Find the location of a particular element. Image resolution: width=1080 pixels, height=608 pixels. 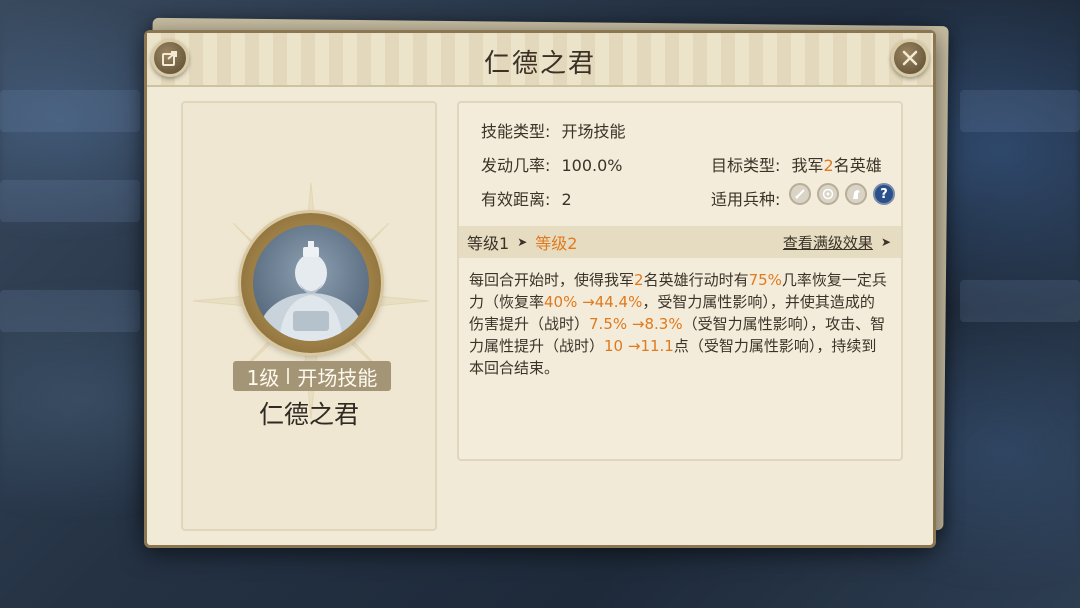

target-type-label: 目标类型: is located at coordinates (746, 165).